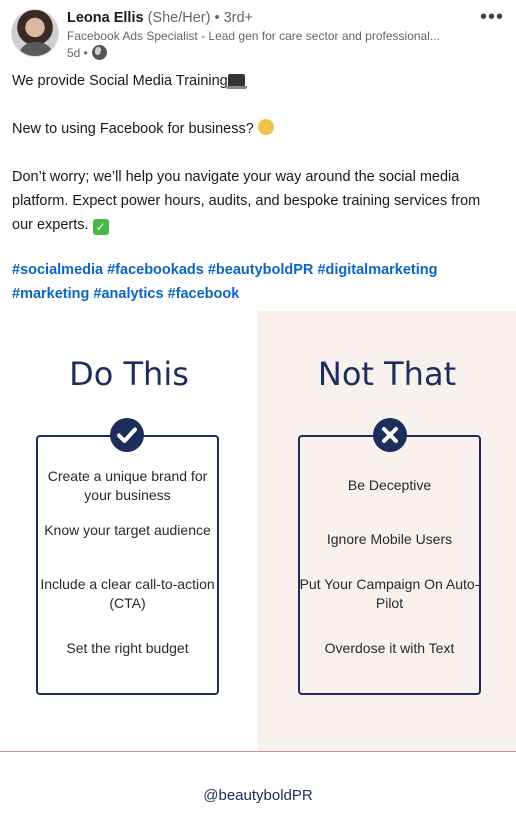 The width and height of the screenshot is (516, 832). Describe the element at coordinates (204, 294) in the screenshot. I see `hashtag-link: #facebook` at that location.